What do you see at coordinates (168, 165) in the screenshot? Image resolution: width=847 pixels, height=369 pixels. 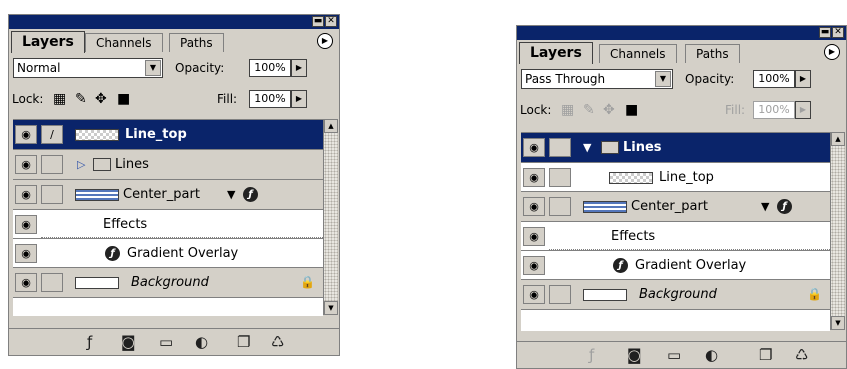 I see `layer-row-lines-group: ◉ ▷ Lines` at bounding box center [168, 165].